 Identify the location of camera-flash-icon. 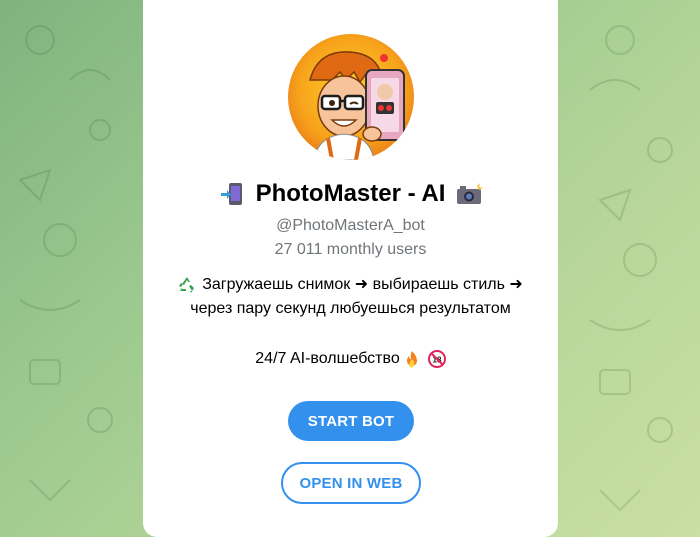
(469, 194).